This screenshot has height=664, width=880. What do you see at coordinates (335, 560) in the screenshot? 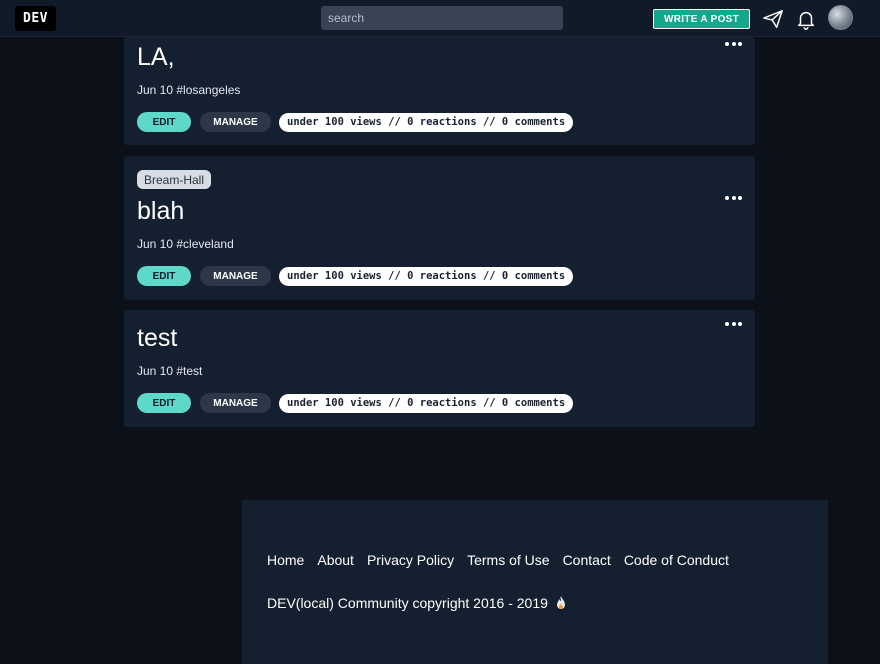
I see `footer-link-about: About` at bounding box center [335, 560].